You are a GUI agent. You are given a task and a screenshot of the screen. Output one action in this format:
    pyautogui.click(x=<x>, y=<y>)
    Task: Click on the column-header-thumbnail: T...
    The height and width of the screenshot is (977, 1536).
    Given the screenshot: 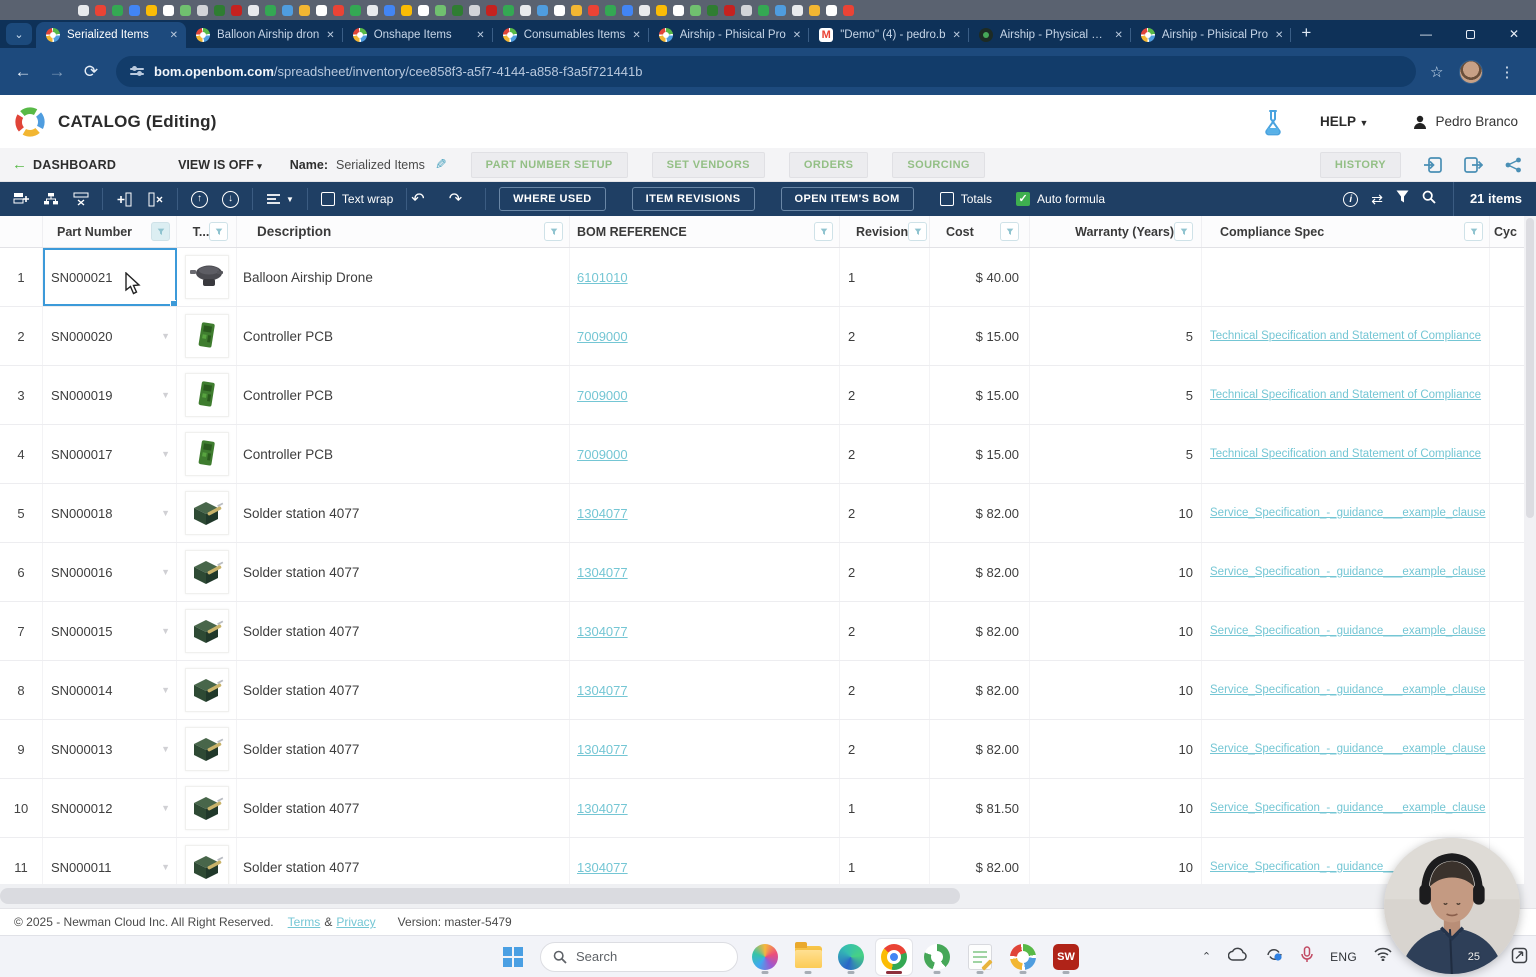 What is the action you would take?
    pyautogui.click(x=207, y=231)
    